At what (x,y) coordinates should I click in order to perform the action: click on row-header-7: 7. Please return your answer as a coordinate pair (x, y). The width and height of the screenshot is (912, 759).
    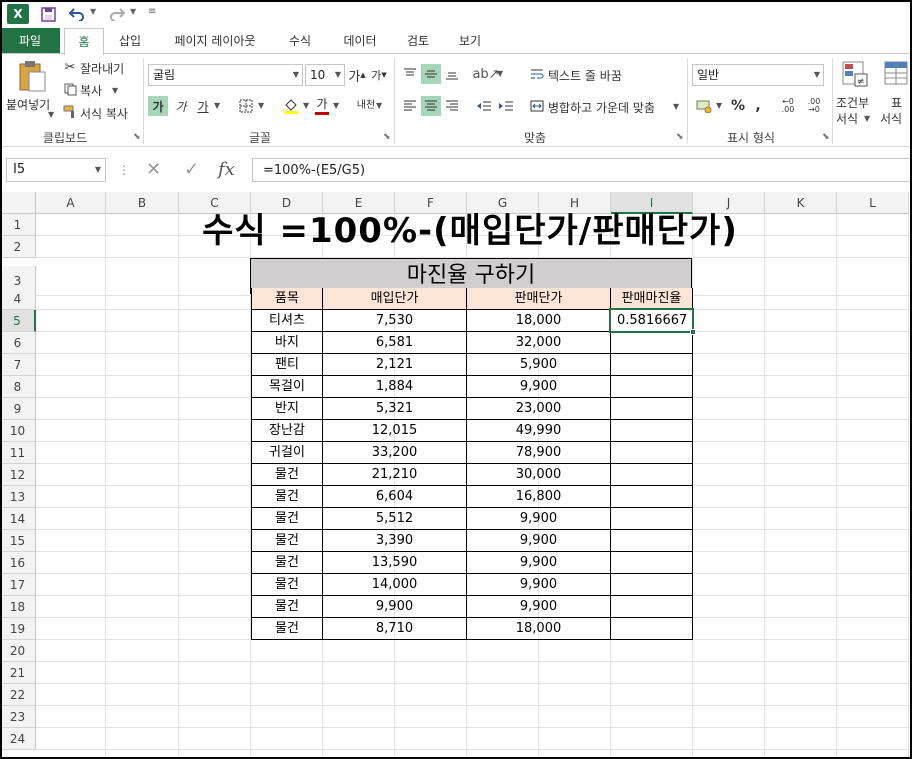
    Looking at the image, I should click on (18, 365).